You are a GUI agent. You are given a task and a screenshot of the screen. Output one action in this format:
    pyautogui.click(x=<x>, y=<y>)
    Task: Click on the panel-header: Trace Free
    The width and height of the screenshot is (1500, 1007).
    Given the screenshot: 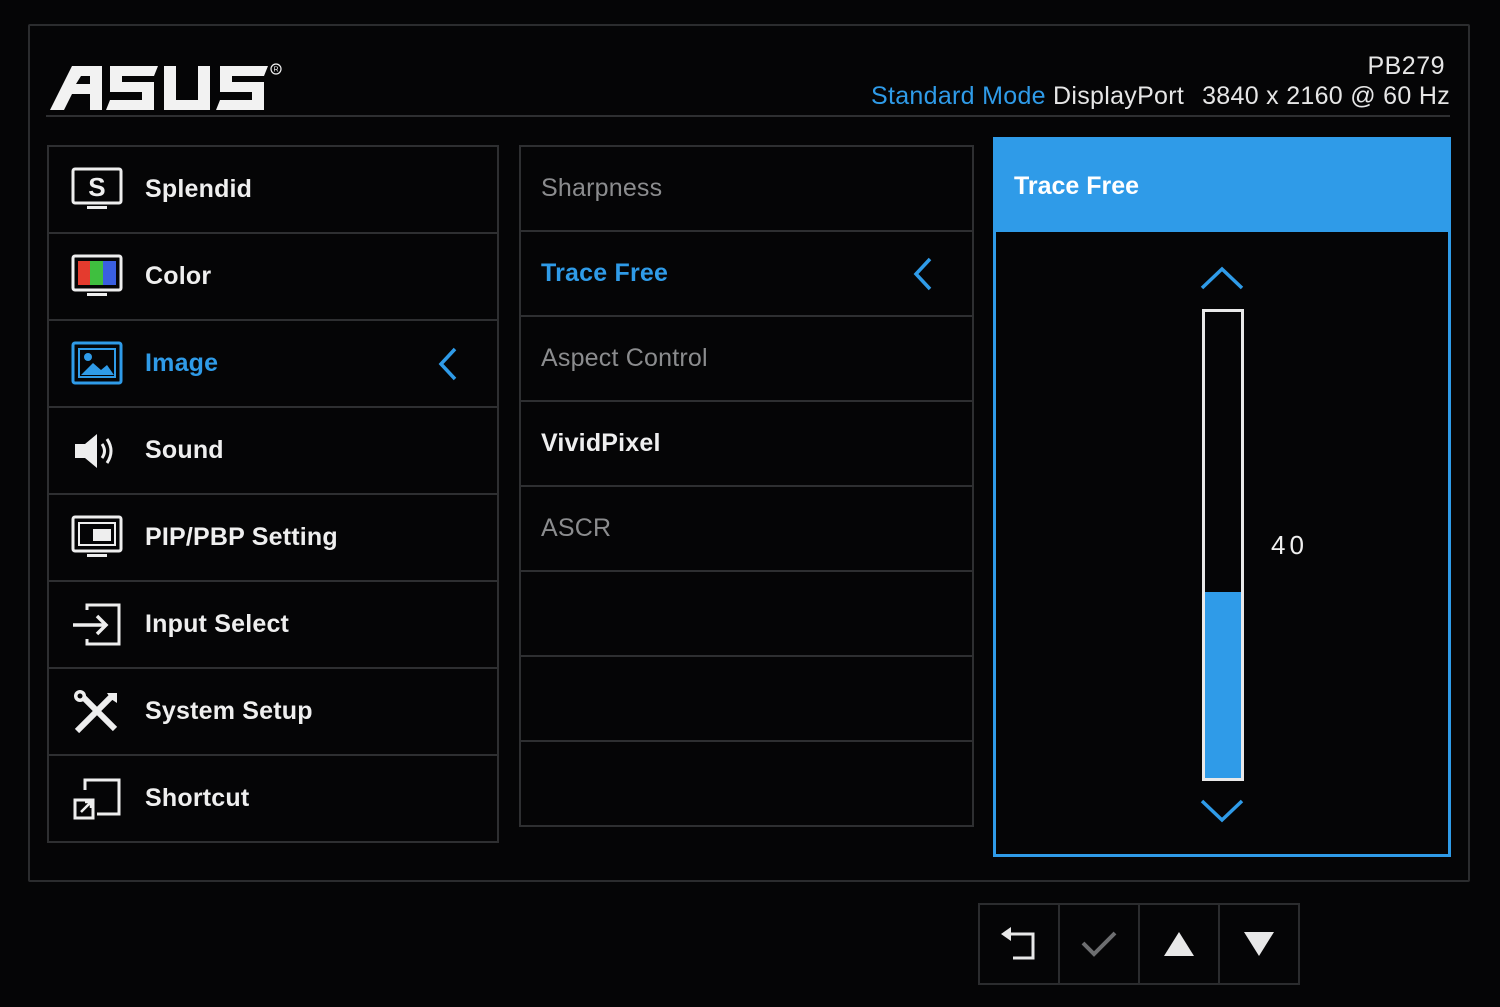 What is the action you would take?
    pyautogui.click(x=1222, y=186)
    